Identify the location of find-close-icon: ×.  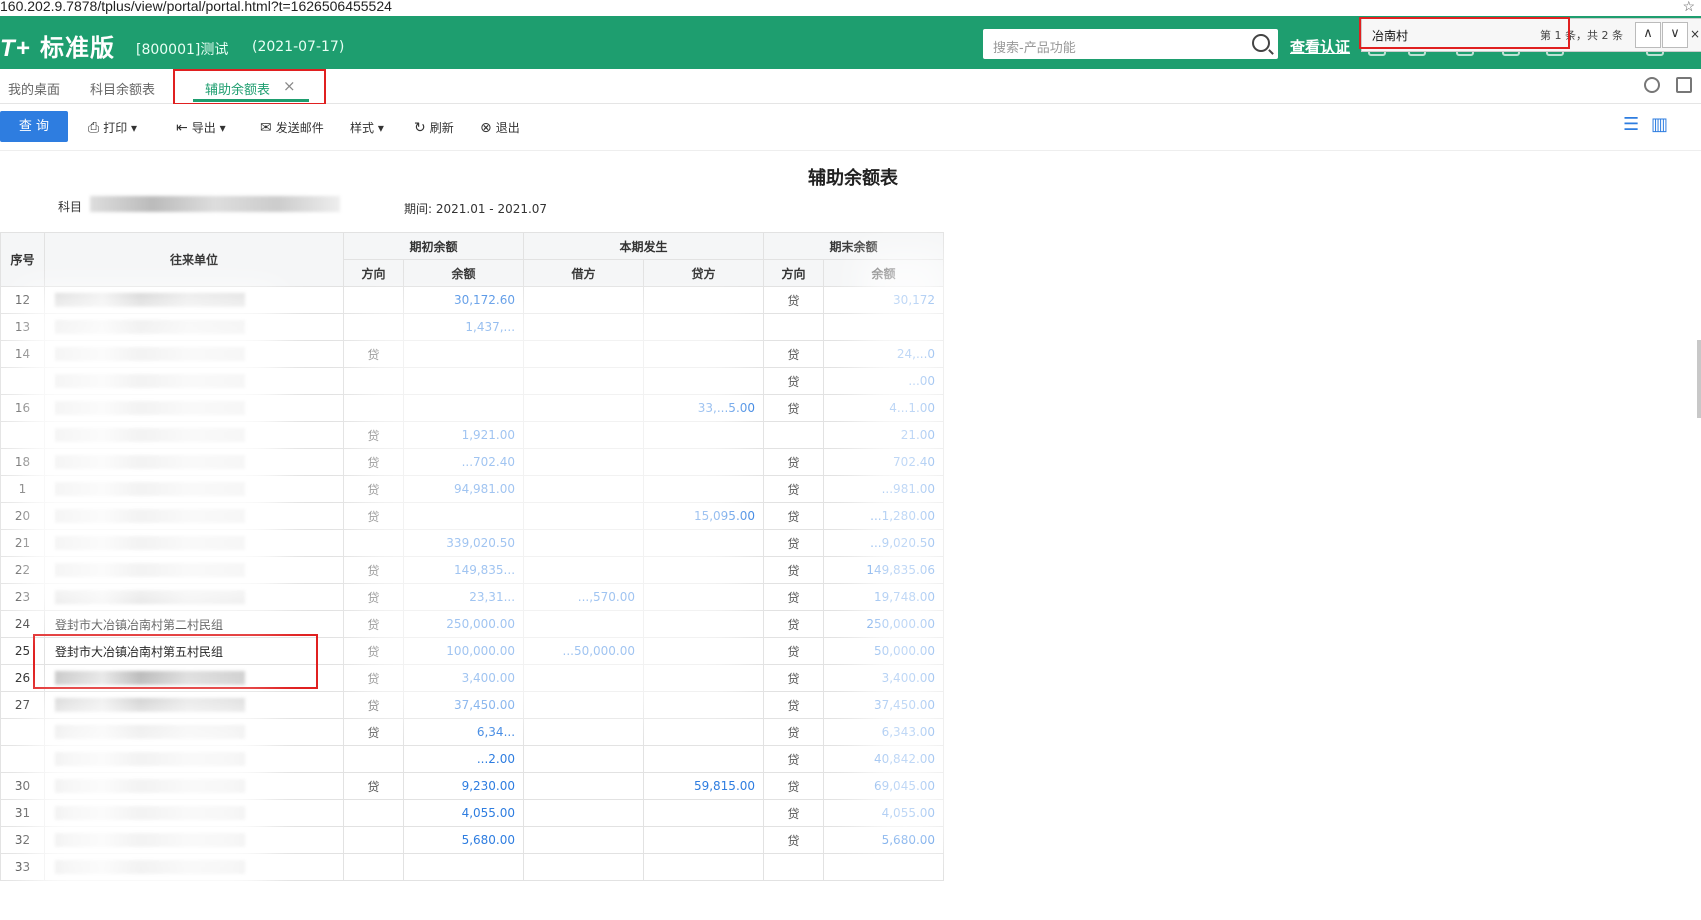
(1695, 34).